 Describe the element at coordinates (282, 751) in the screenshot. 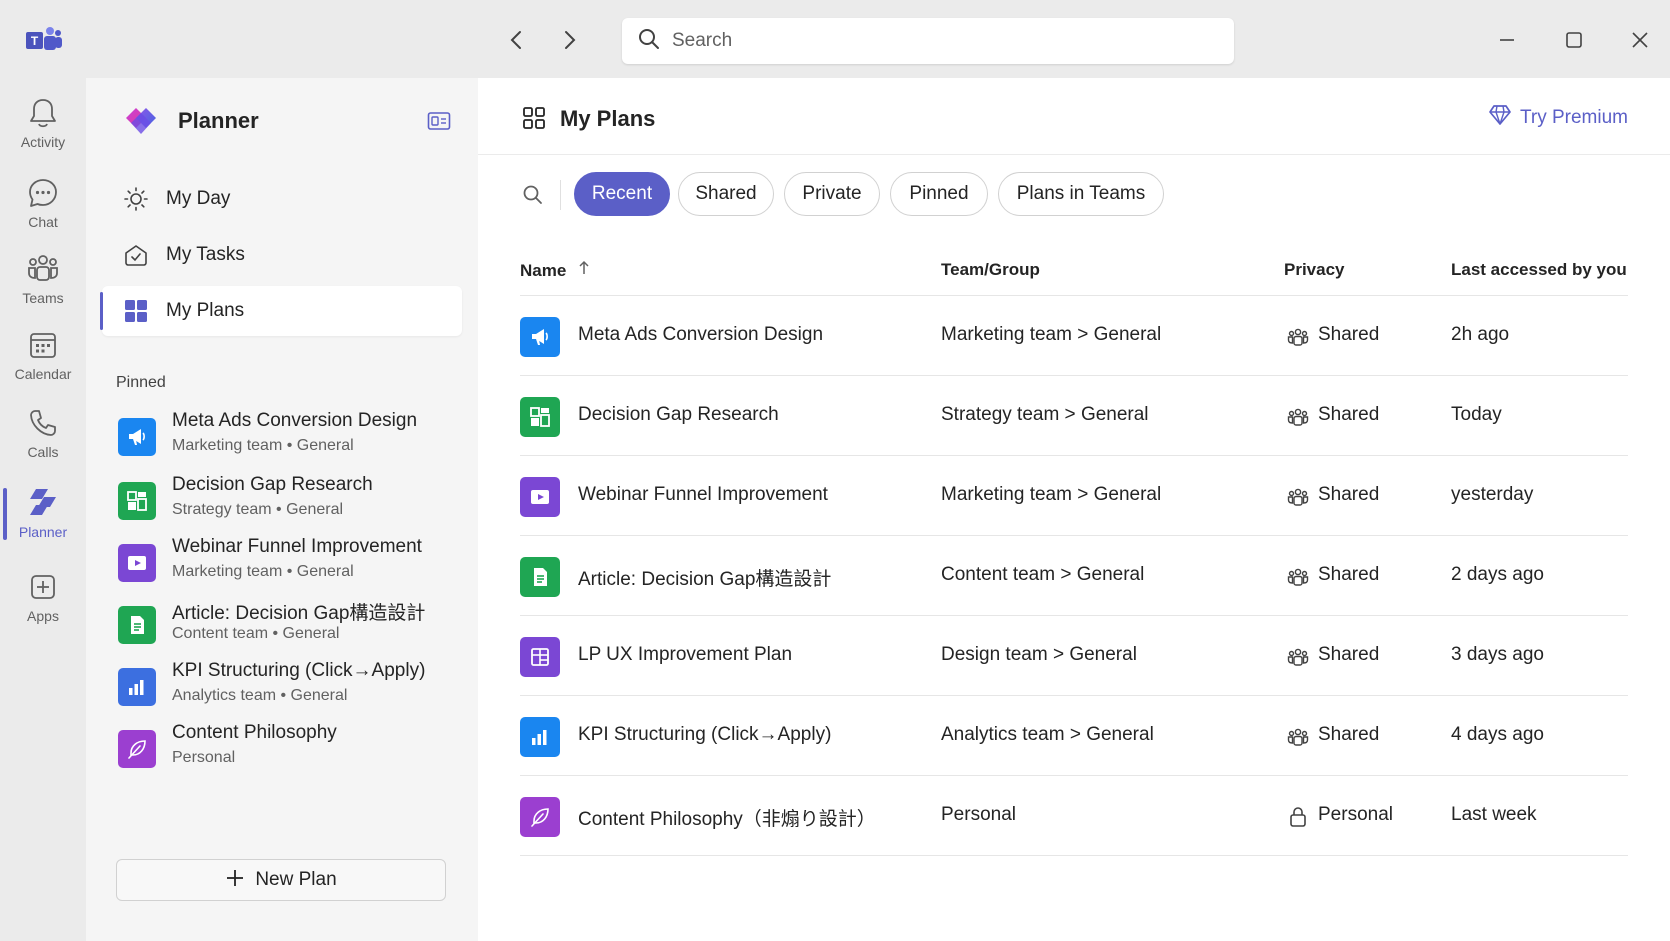

I see `pinned-plan-item: Content Philosophy Personal` at that location.